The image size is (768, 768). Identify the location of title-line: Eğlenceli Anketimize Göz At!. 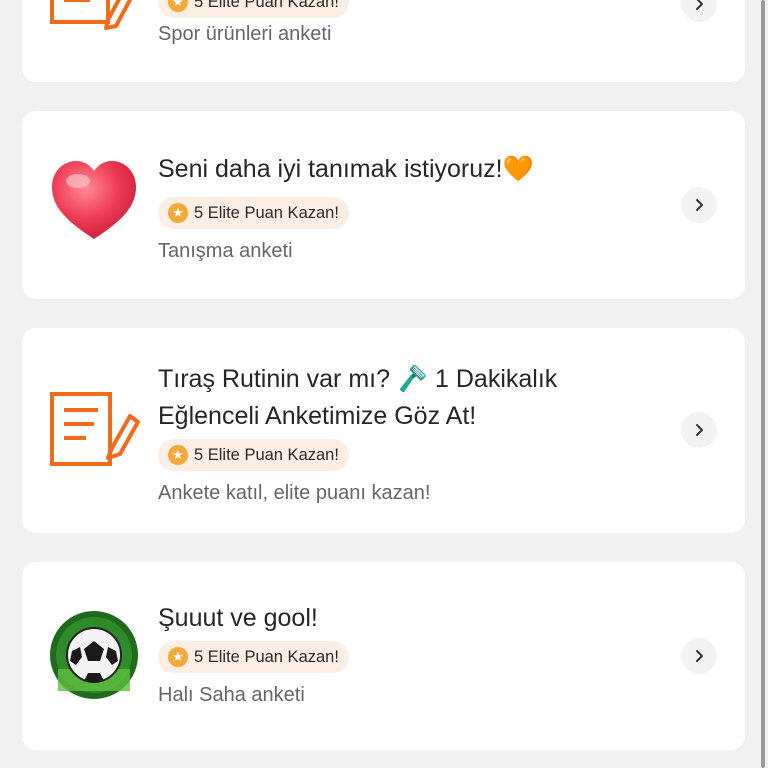
(317, 416).